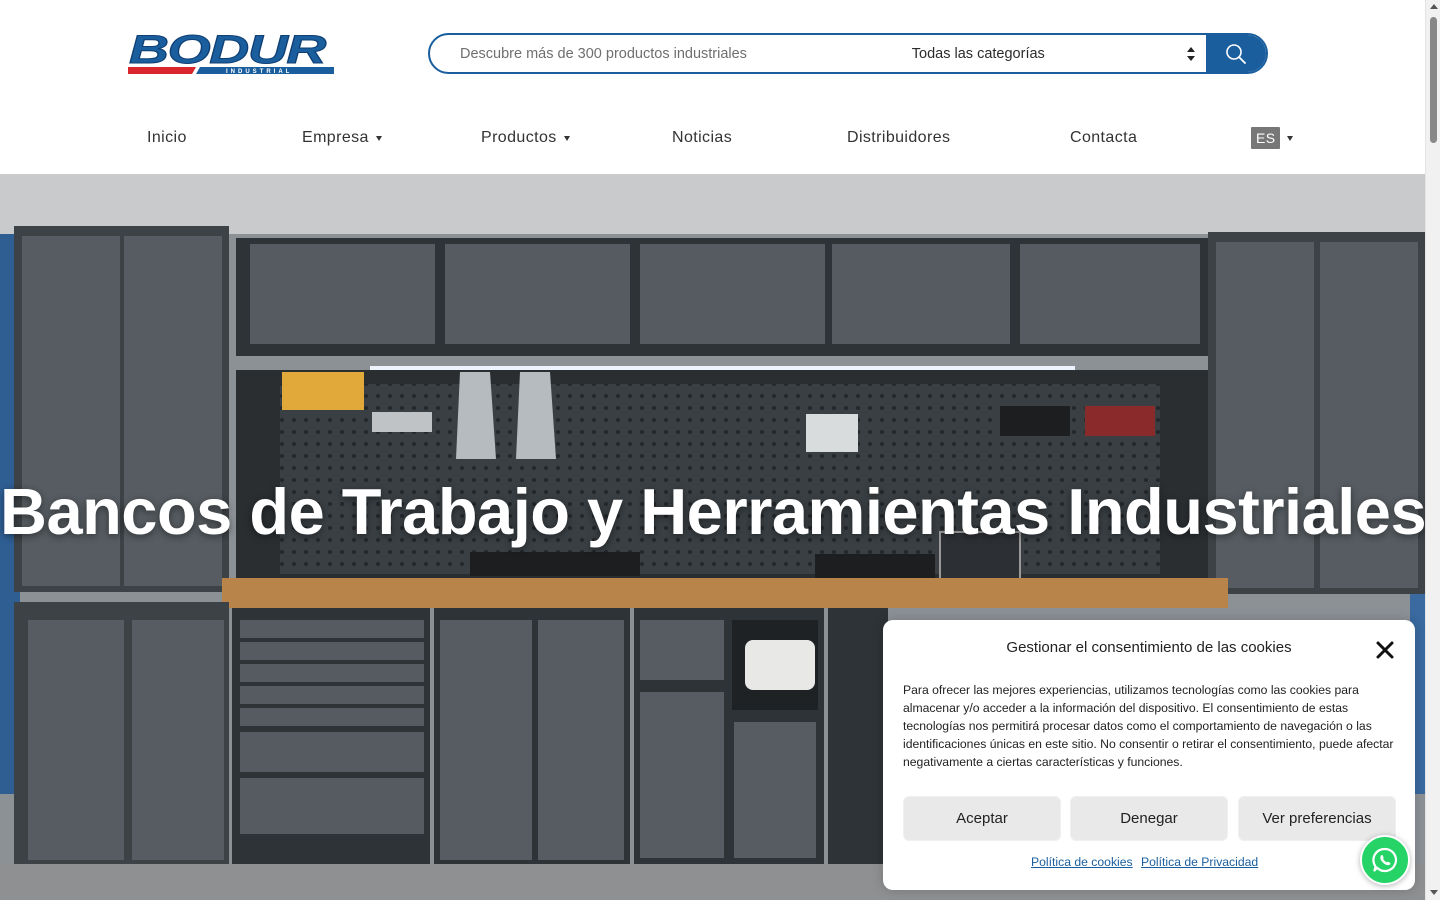 The image size is (1440, 900). What do you see at coordinates (1434, 892) in the screenshot?
I see `scroll-down-arrow-icon` at bounding box center [1434, 892].